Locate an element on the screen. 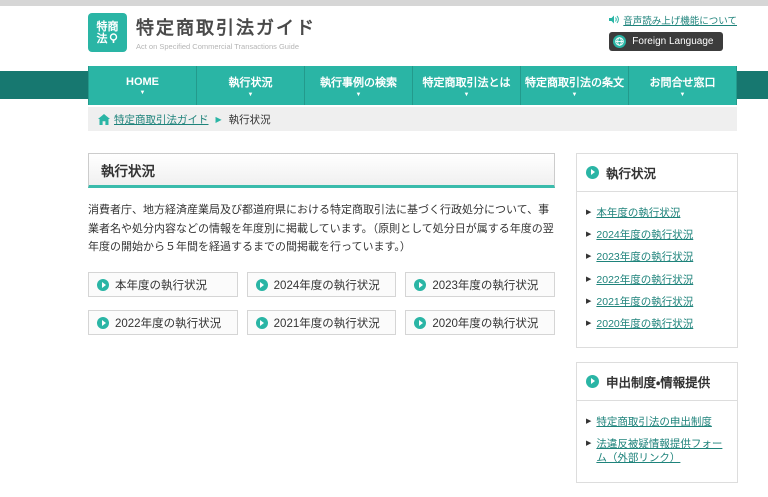 This screenshot has width=768, height=497. globe-icon is located at coordinates (620, 41).